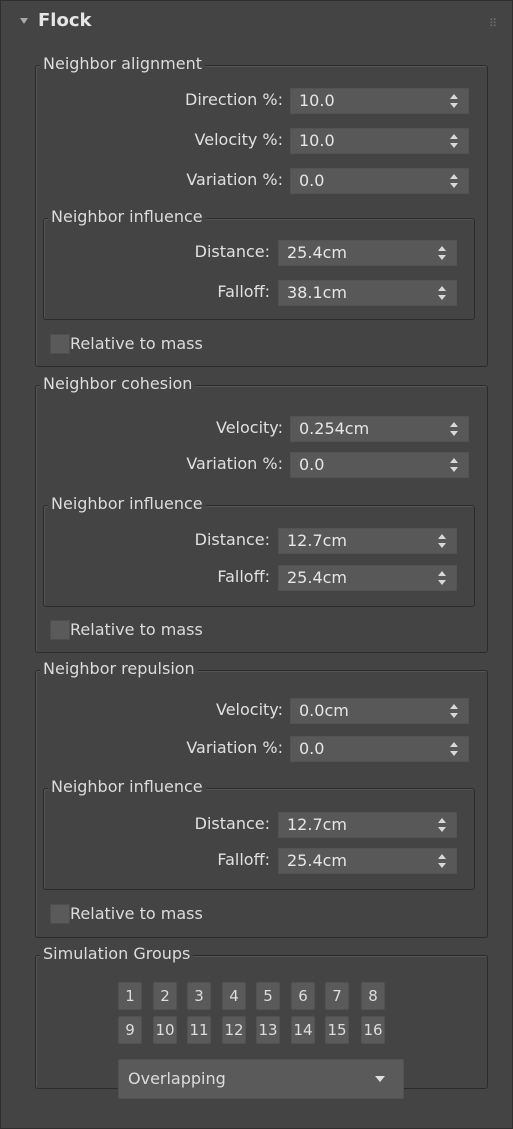 This screenshot has height=1129, width=513. What do you see at coordinates (234, 1030) in the screenshot?
I see `sim-group-button-12: 12` at bounding box center [234, 1030].